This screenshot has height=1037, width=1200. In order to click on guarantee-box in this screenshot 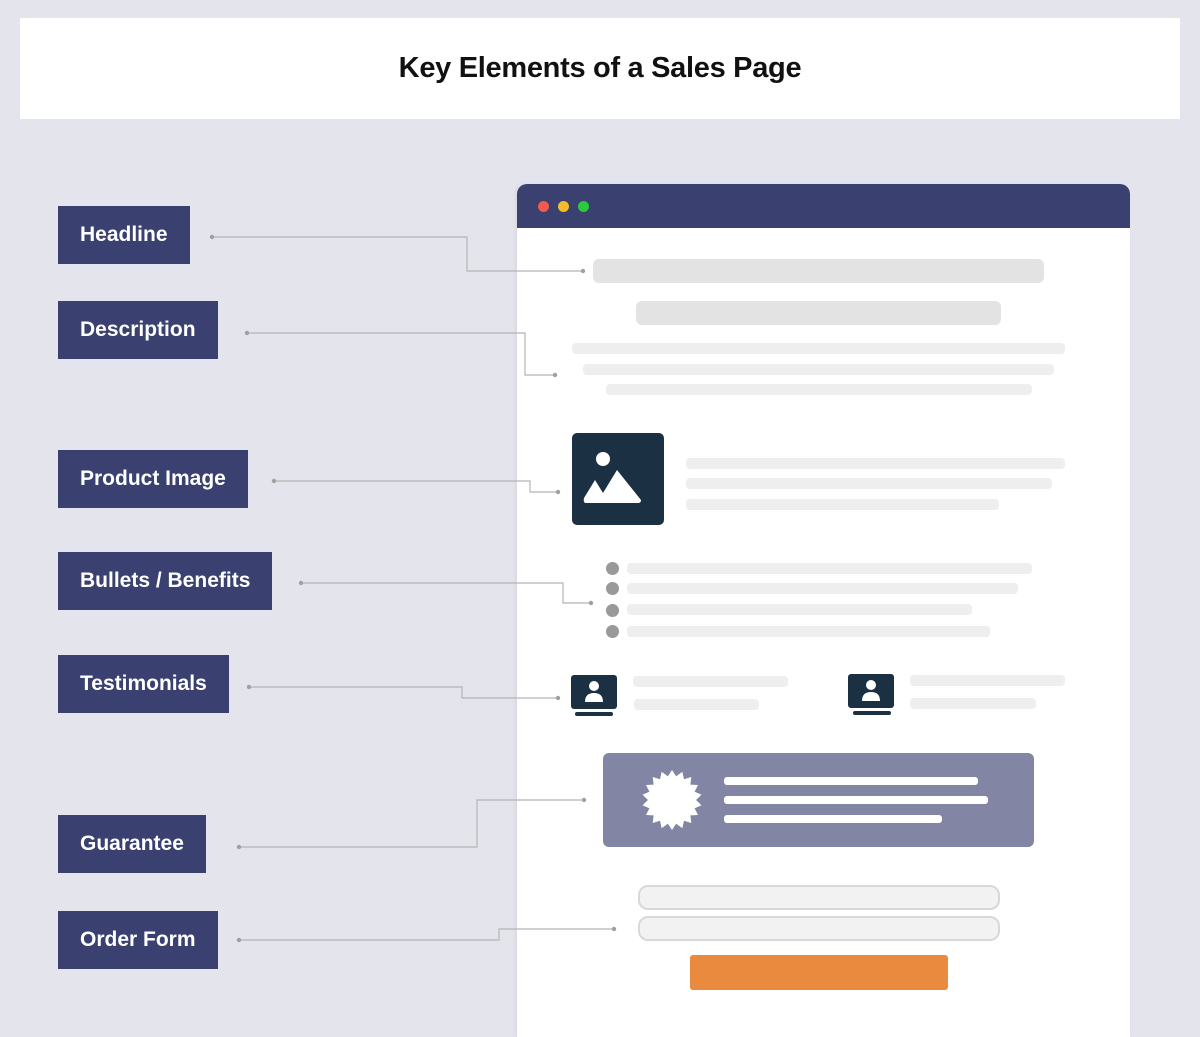, I will do `click(818, 800)`.